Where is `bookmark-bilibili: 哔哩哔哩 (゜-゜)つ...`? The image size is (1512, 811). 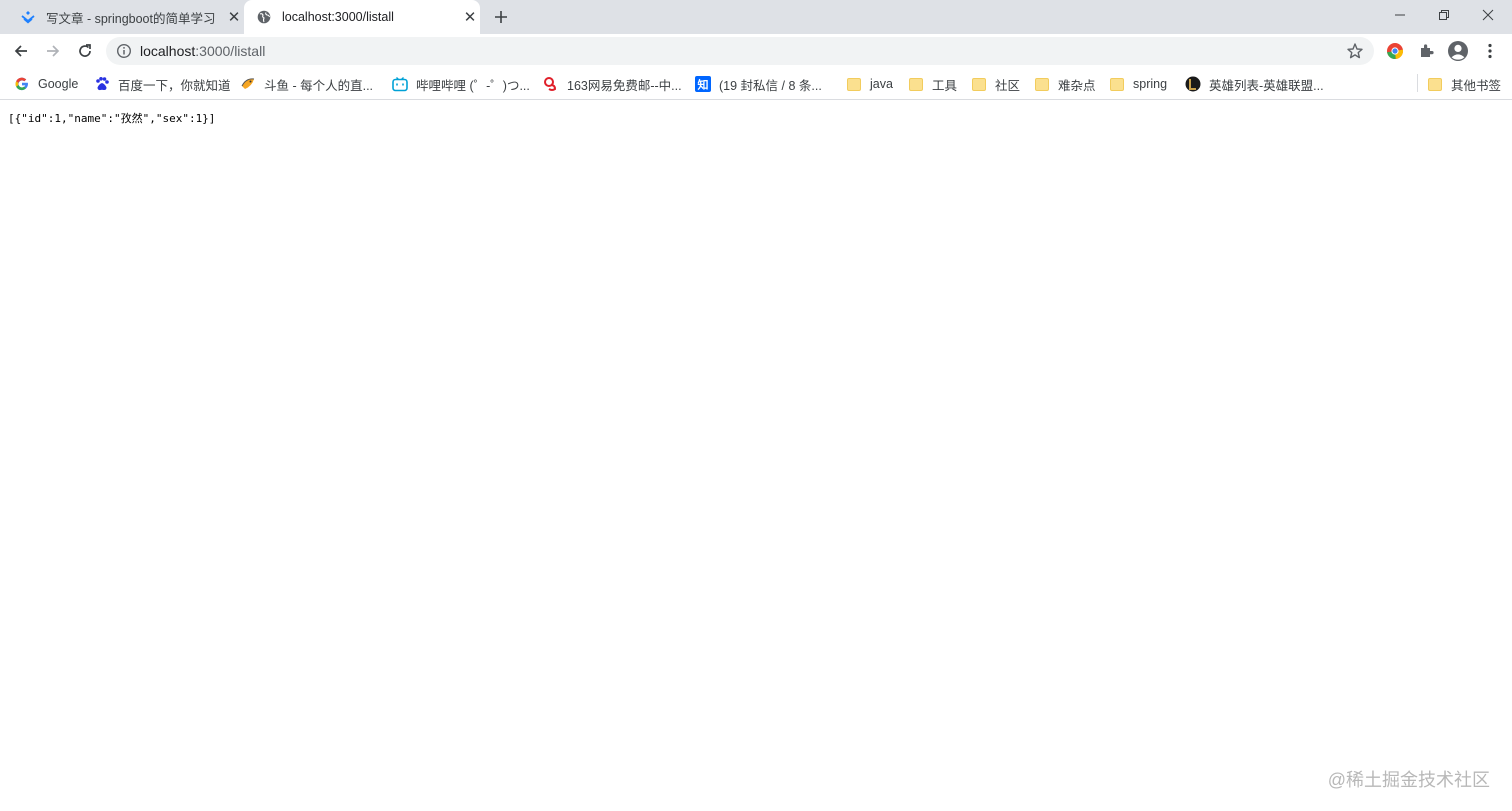
bookmark-bilibili: 哔哩哔哩 (゜-゜)つ... is located at coordinates (461, 84).